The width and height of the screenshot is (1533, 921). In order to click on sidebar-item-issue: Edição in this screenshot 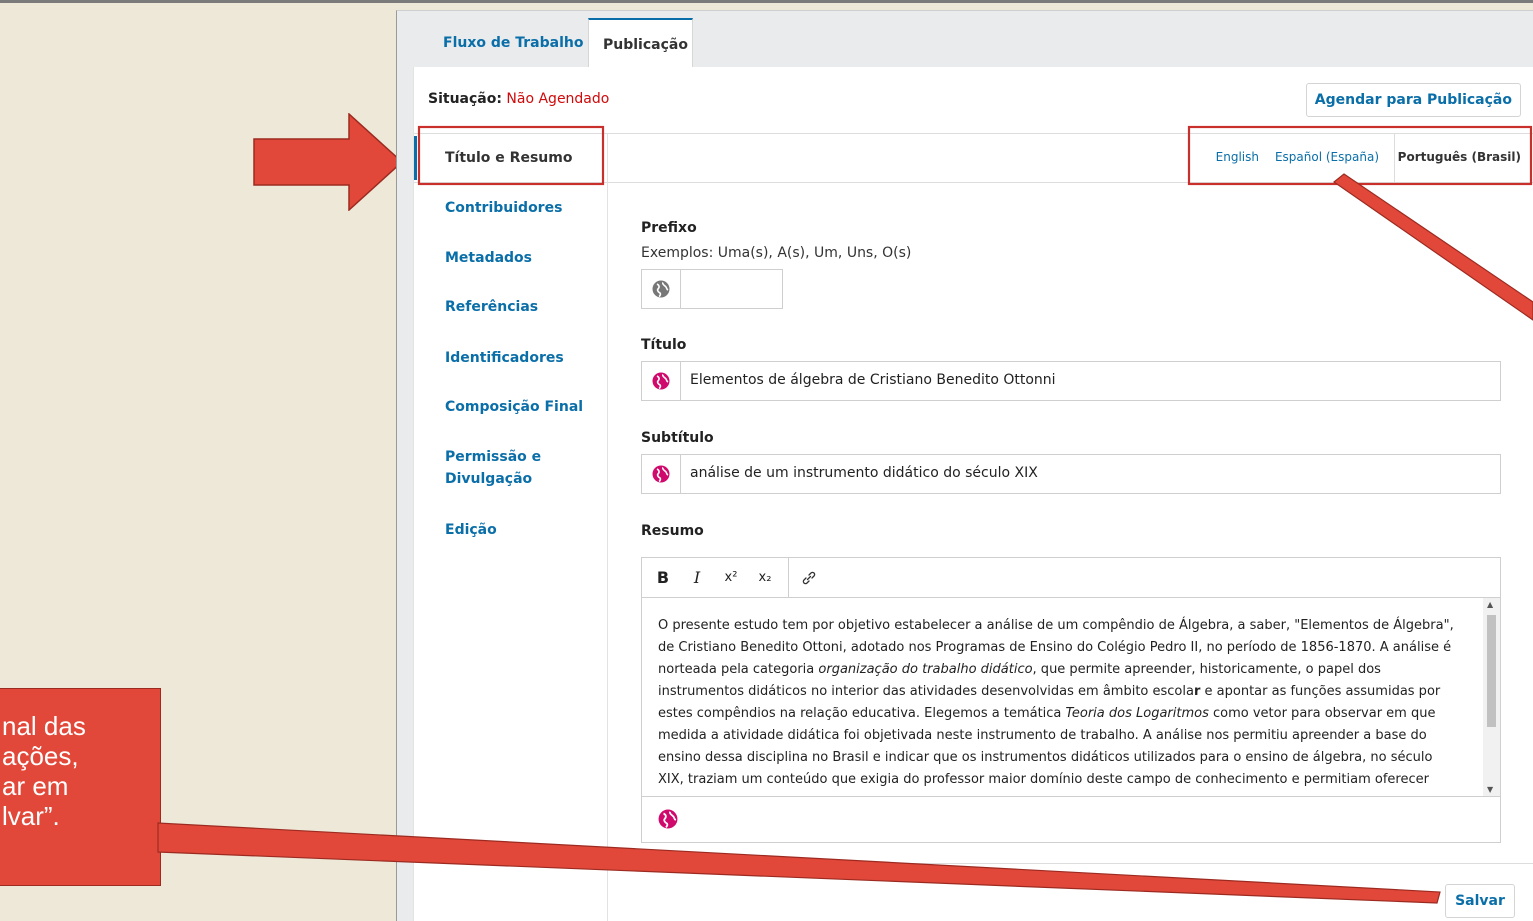, I will do `click(510, 530)`.